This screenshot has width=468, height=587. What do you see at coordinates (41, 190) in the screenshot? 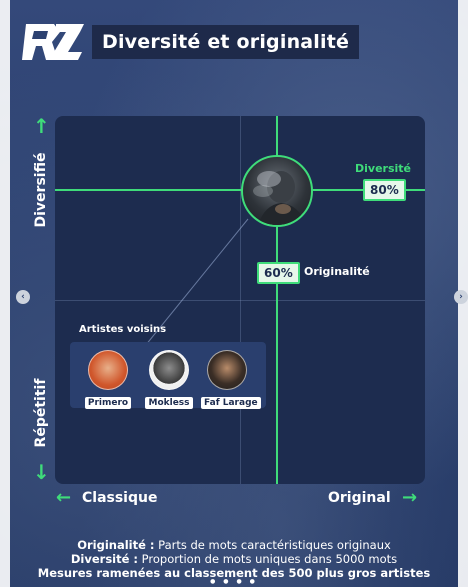
I see `y-axis-top-label: Diversifié` at bounding box center [41, 190].